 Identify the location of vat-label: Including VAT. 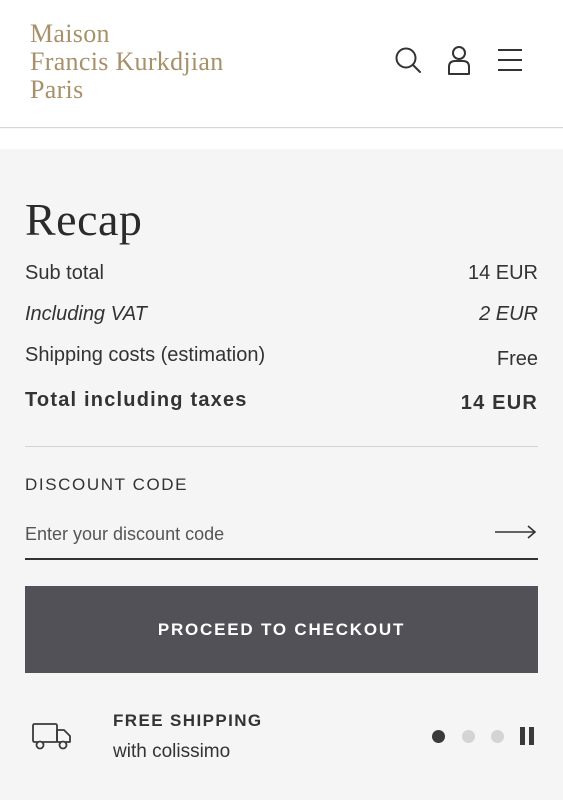
(86, 314).